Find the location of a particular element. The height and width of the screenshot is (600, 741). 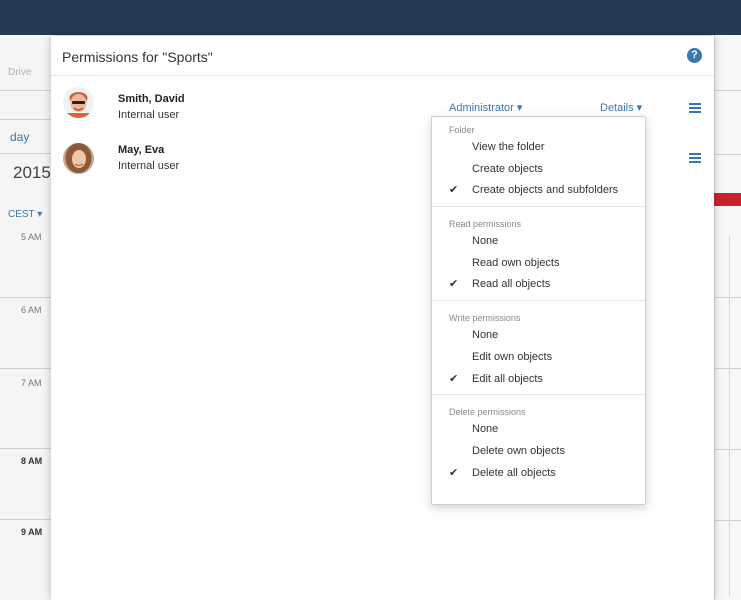

hour-label: 6 AM is located at coordinates (31, 310).